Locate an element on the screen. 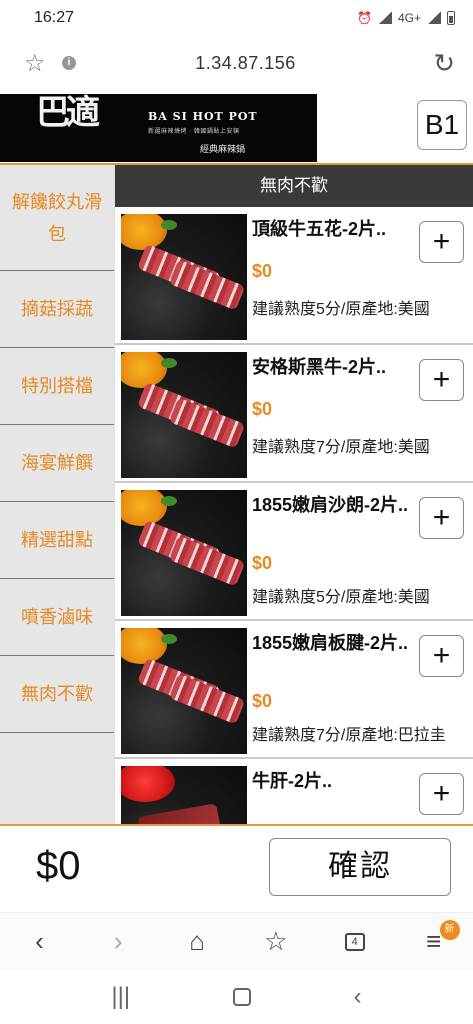  order-total: $0 is located at coordinates (58, 866).